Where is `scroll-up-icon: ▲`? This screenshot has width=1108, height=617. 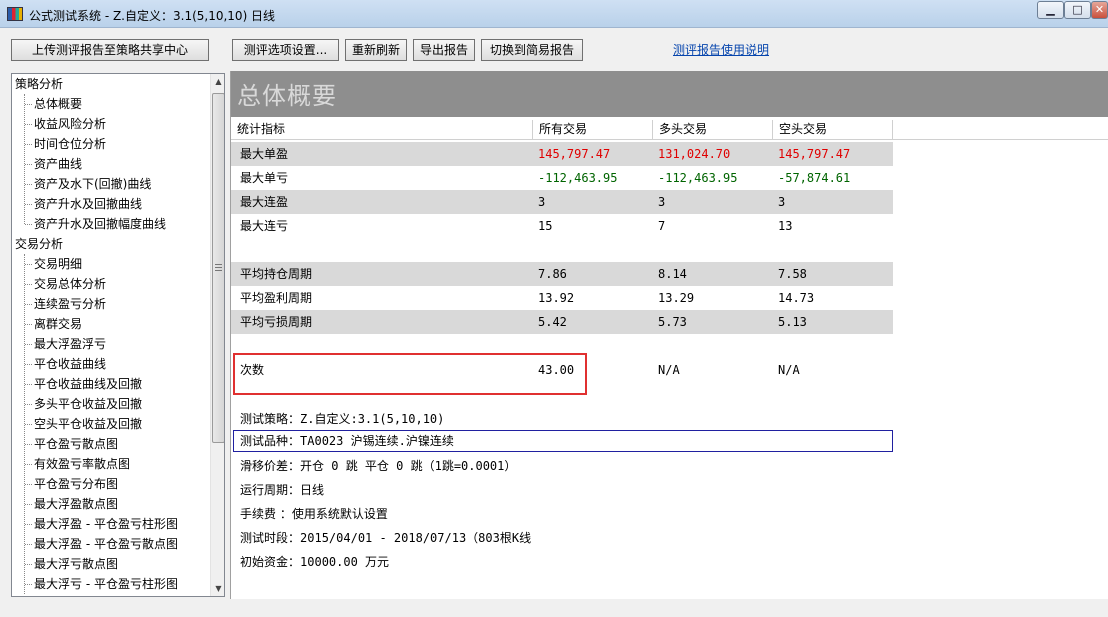 scroll-up-icon: ▲ is located at coordinates (217, 81).